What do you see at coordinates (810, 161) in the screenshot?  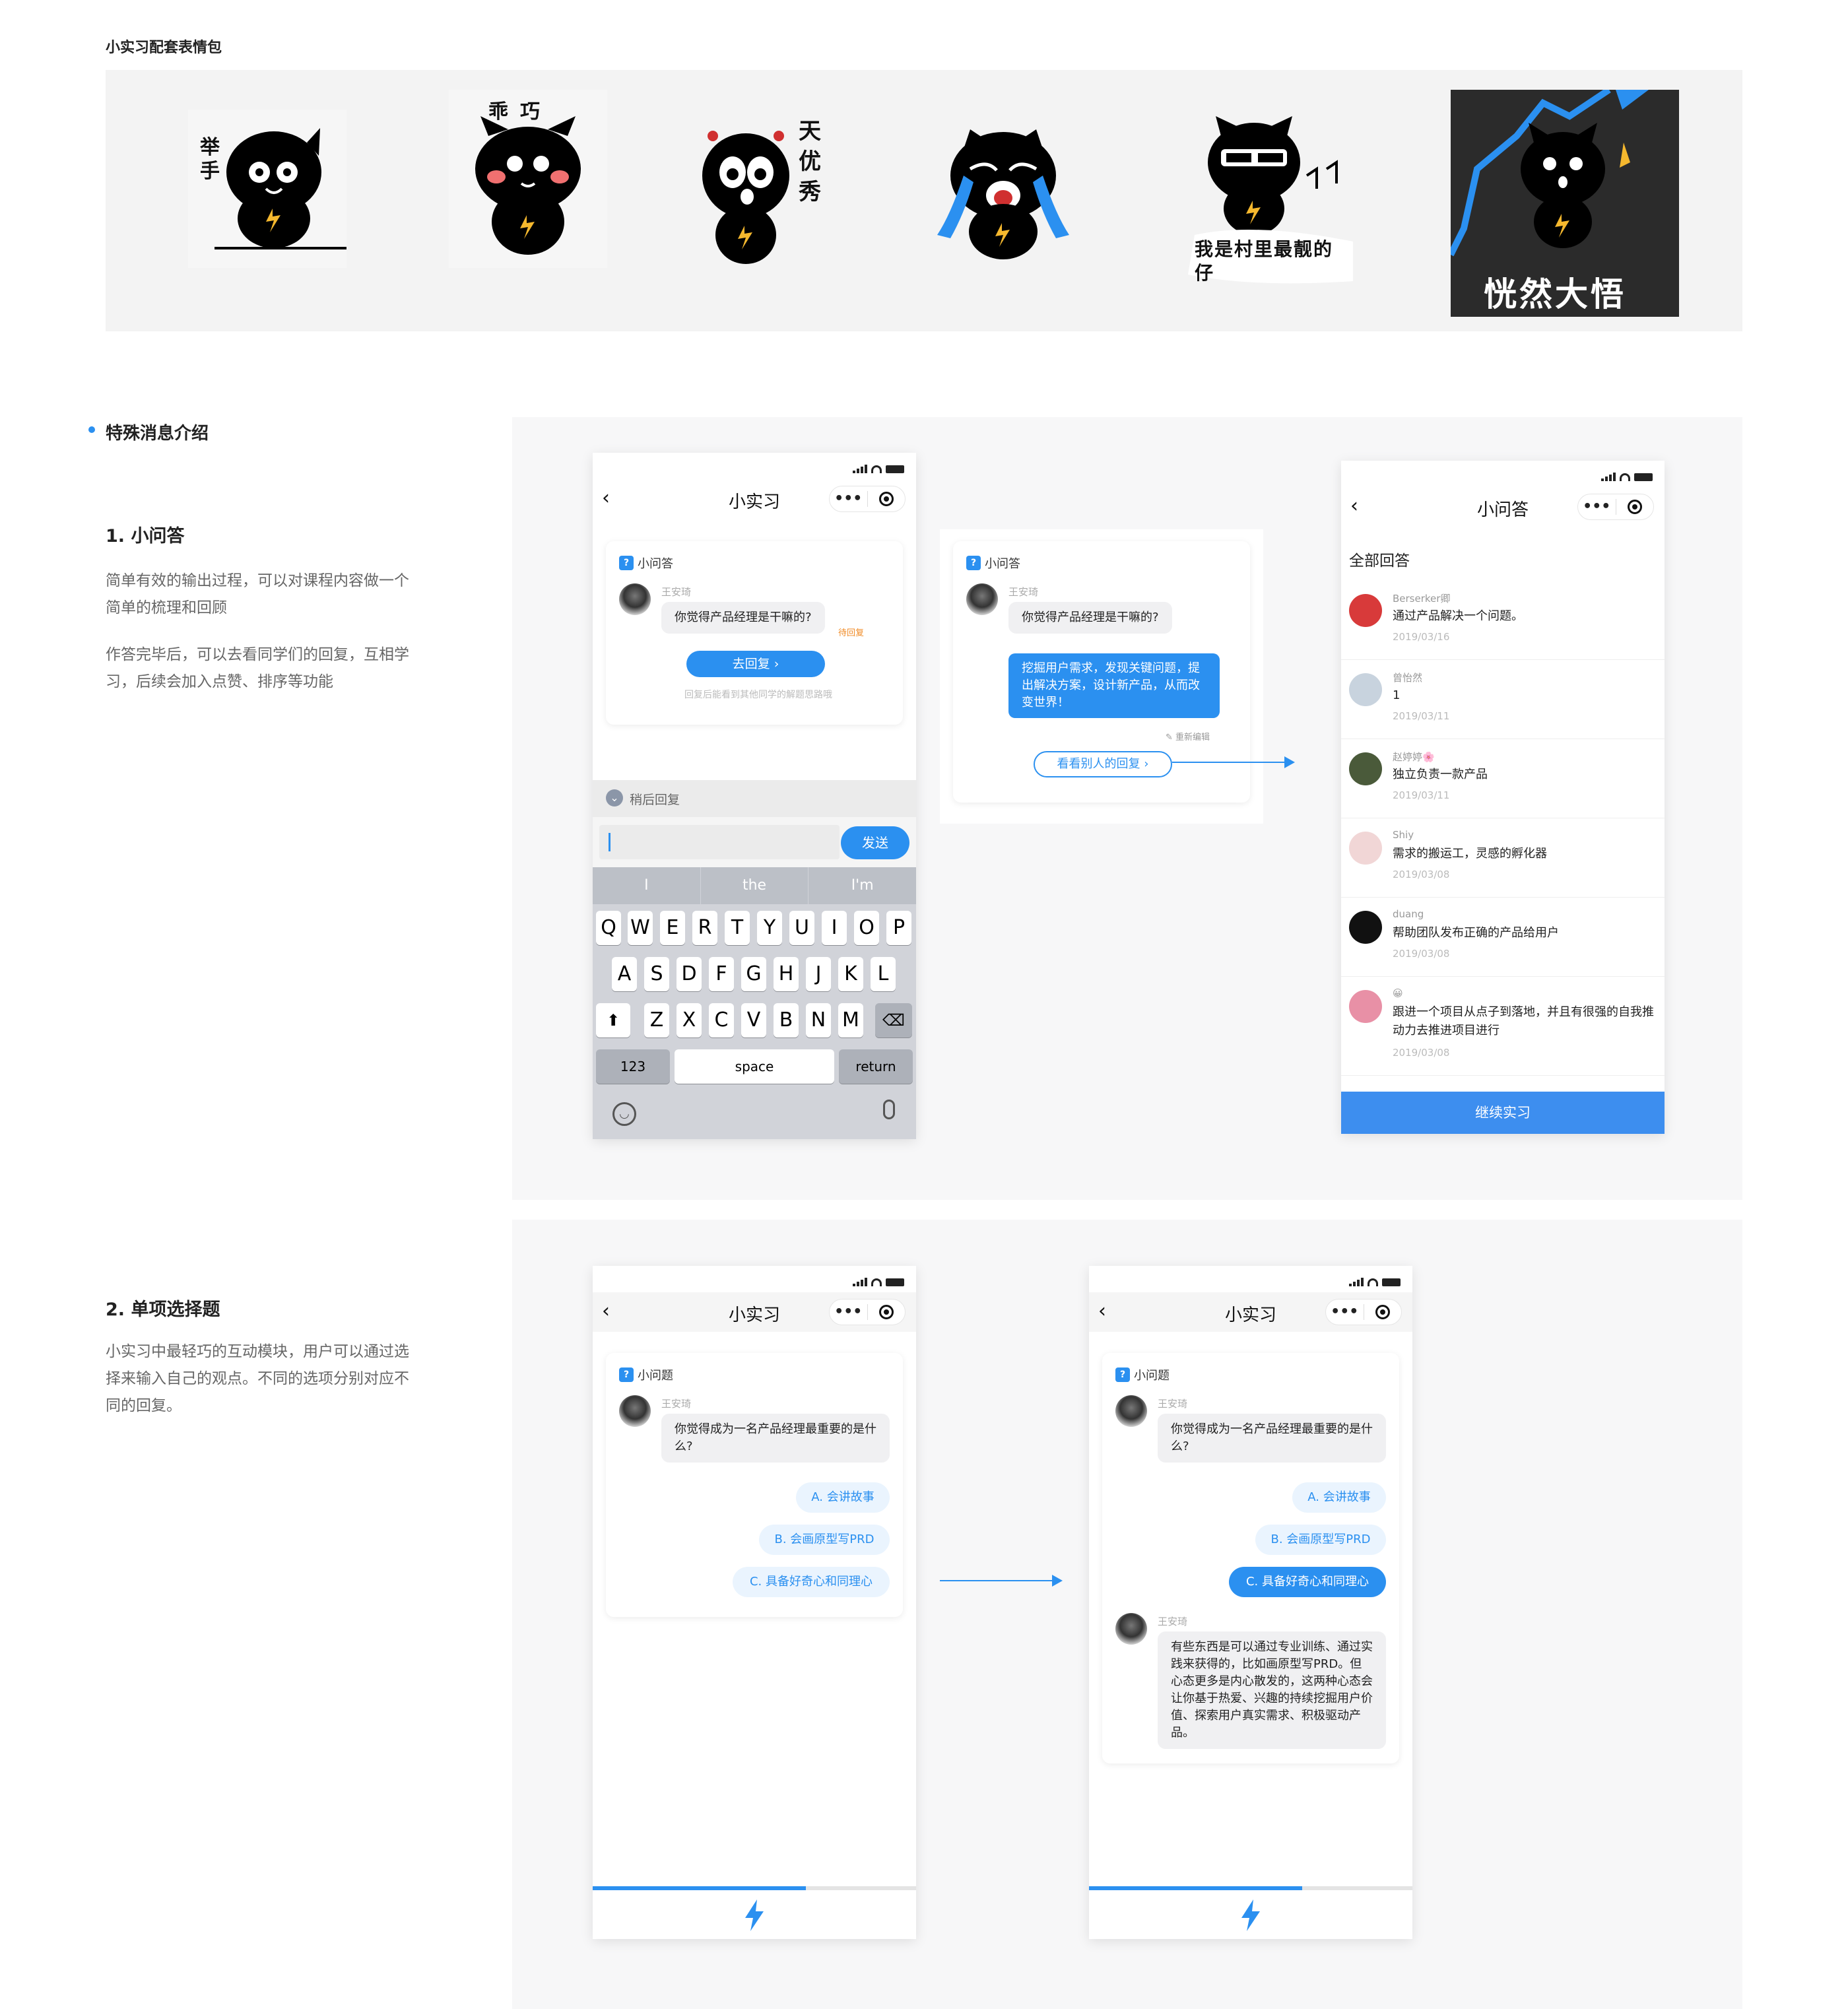 I see `sticker-caption: 天优秀` at bounding box center [810, 161].